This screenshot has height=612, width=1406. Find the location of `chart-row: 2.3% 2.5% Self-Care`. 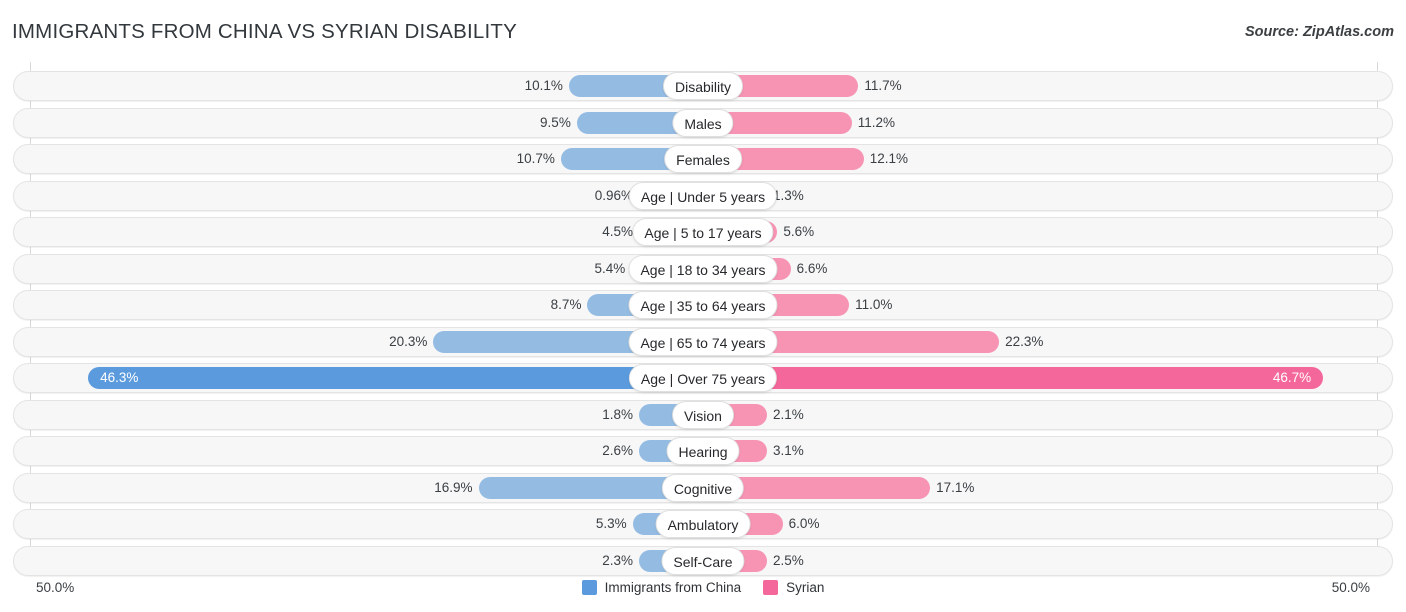

chart-row: 2.3% 2.5% Self-Care is located at coordinates (703, 560).